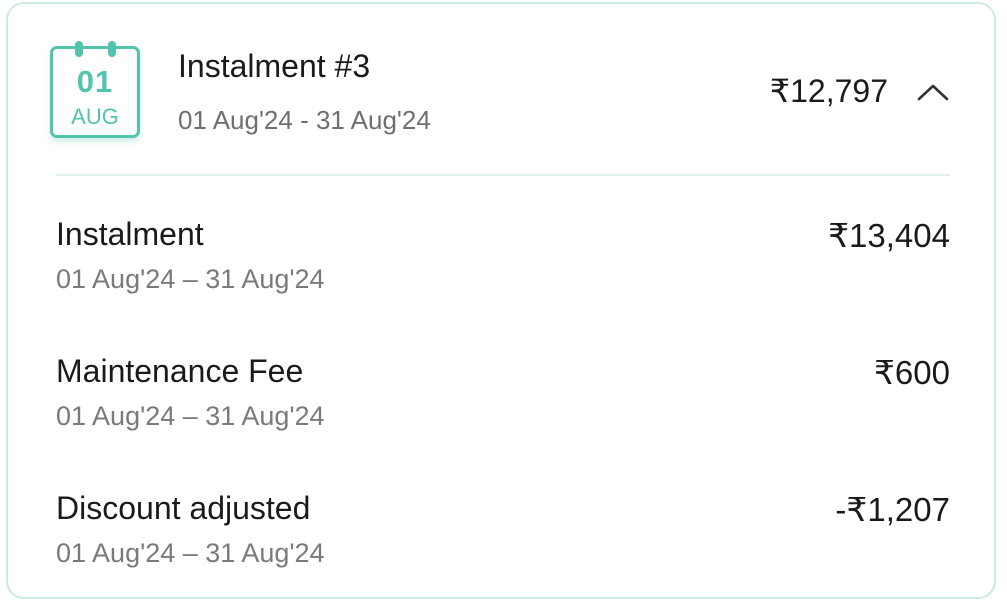  I want to click on instalment-title: Instalment #3, so click(274, 66).